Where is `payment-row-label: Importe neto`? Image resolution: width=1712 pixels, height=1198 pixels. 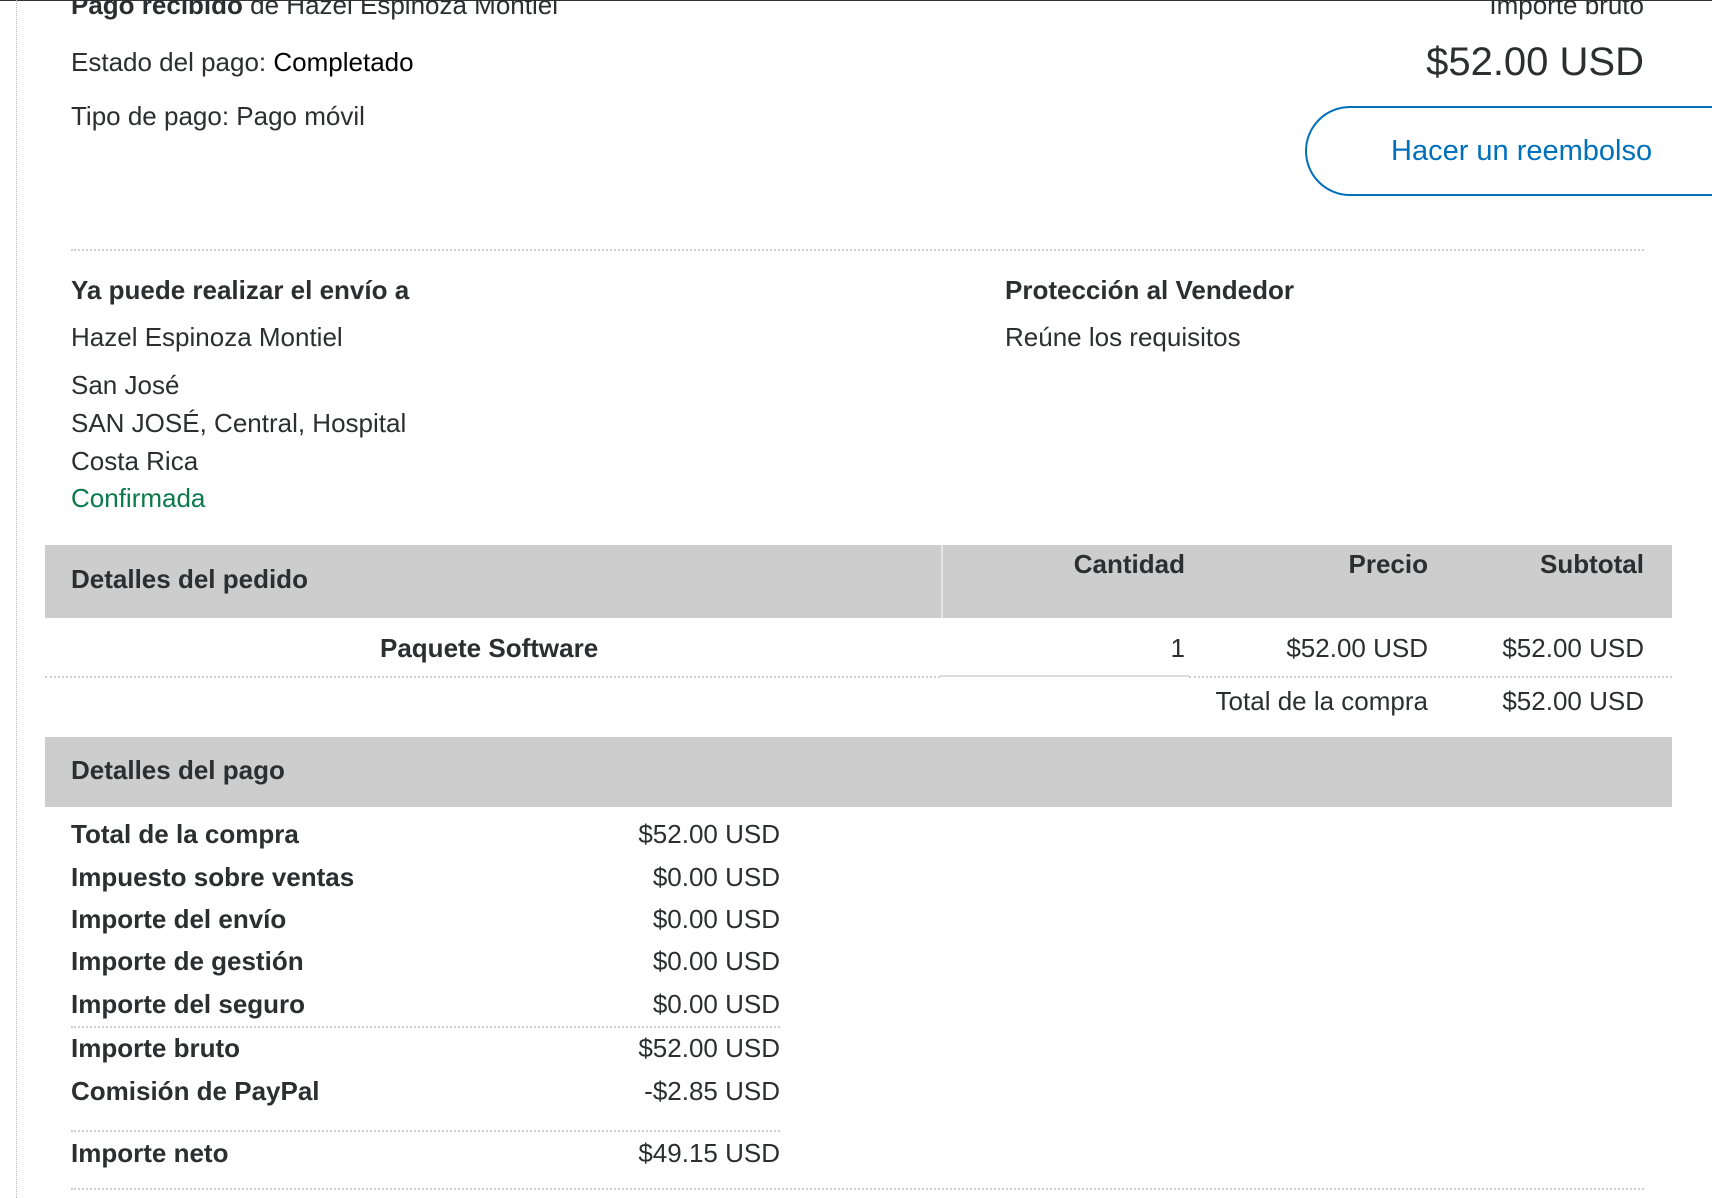
payment-row-label: Importe neto is located at coordinates (150, 1153).